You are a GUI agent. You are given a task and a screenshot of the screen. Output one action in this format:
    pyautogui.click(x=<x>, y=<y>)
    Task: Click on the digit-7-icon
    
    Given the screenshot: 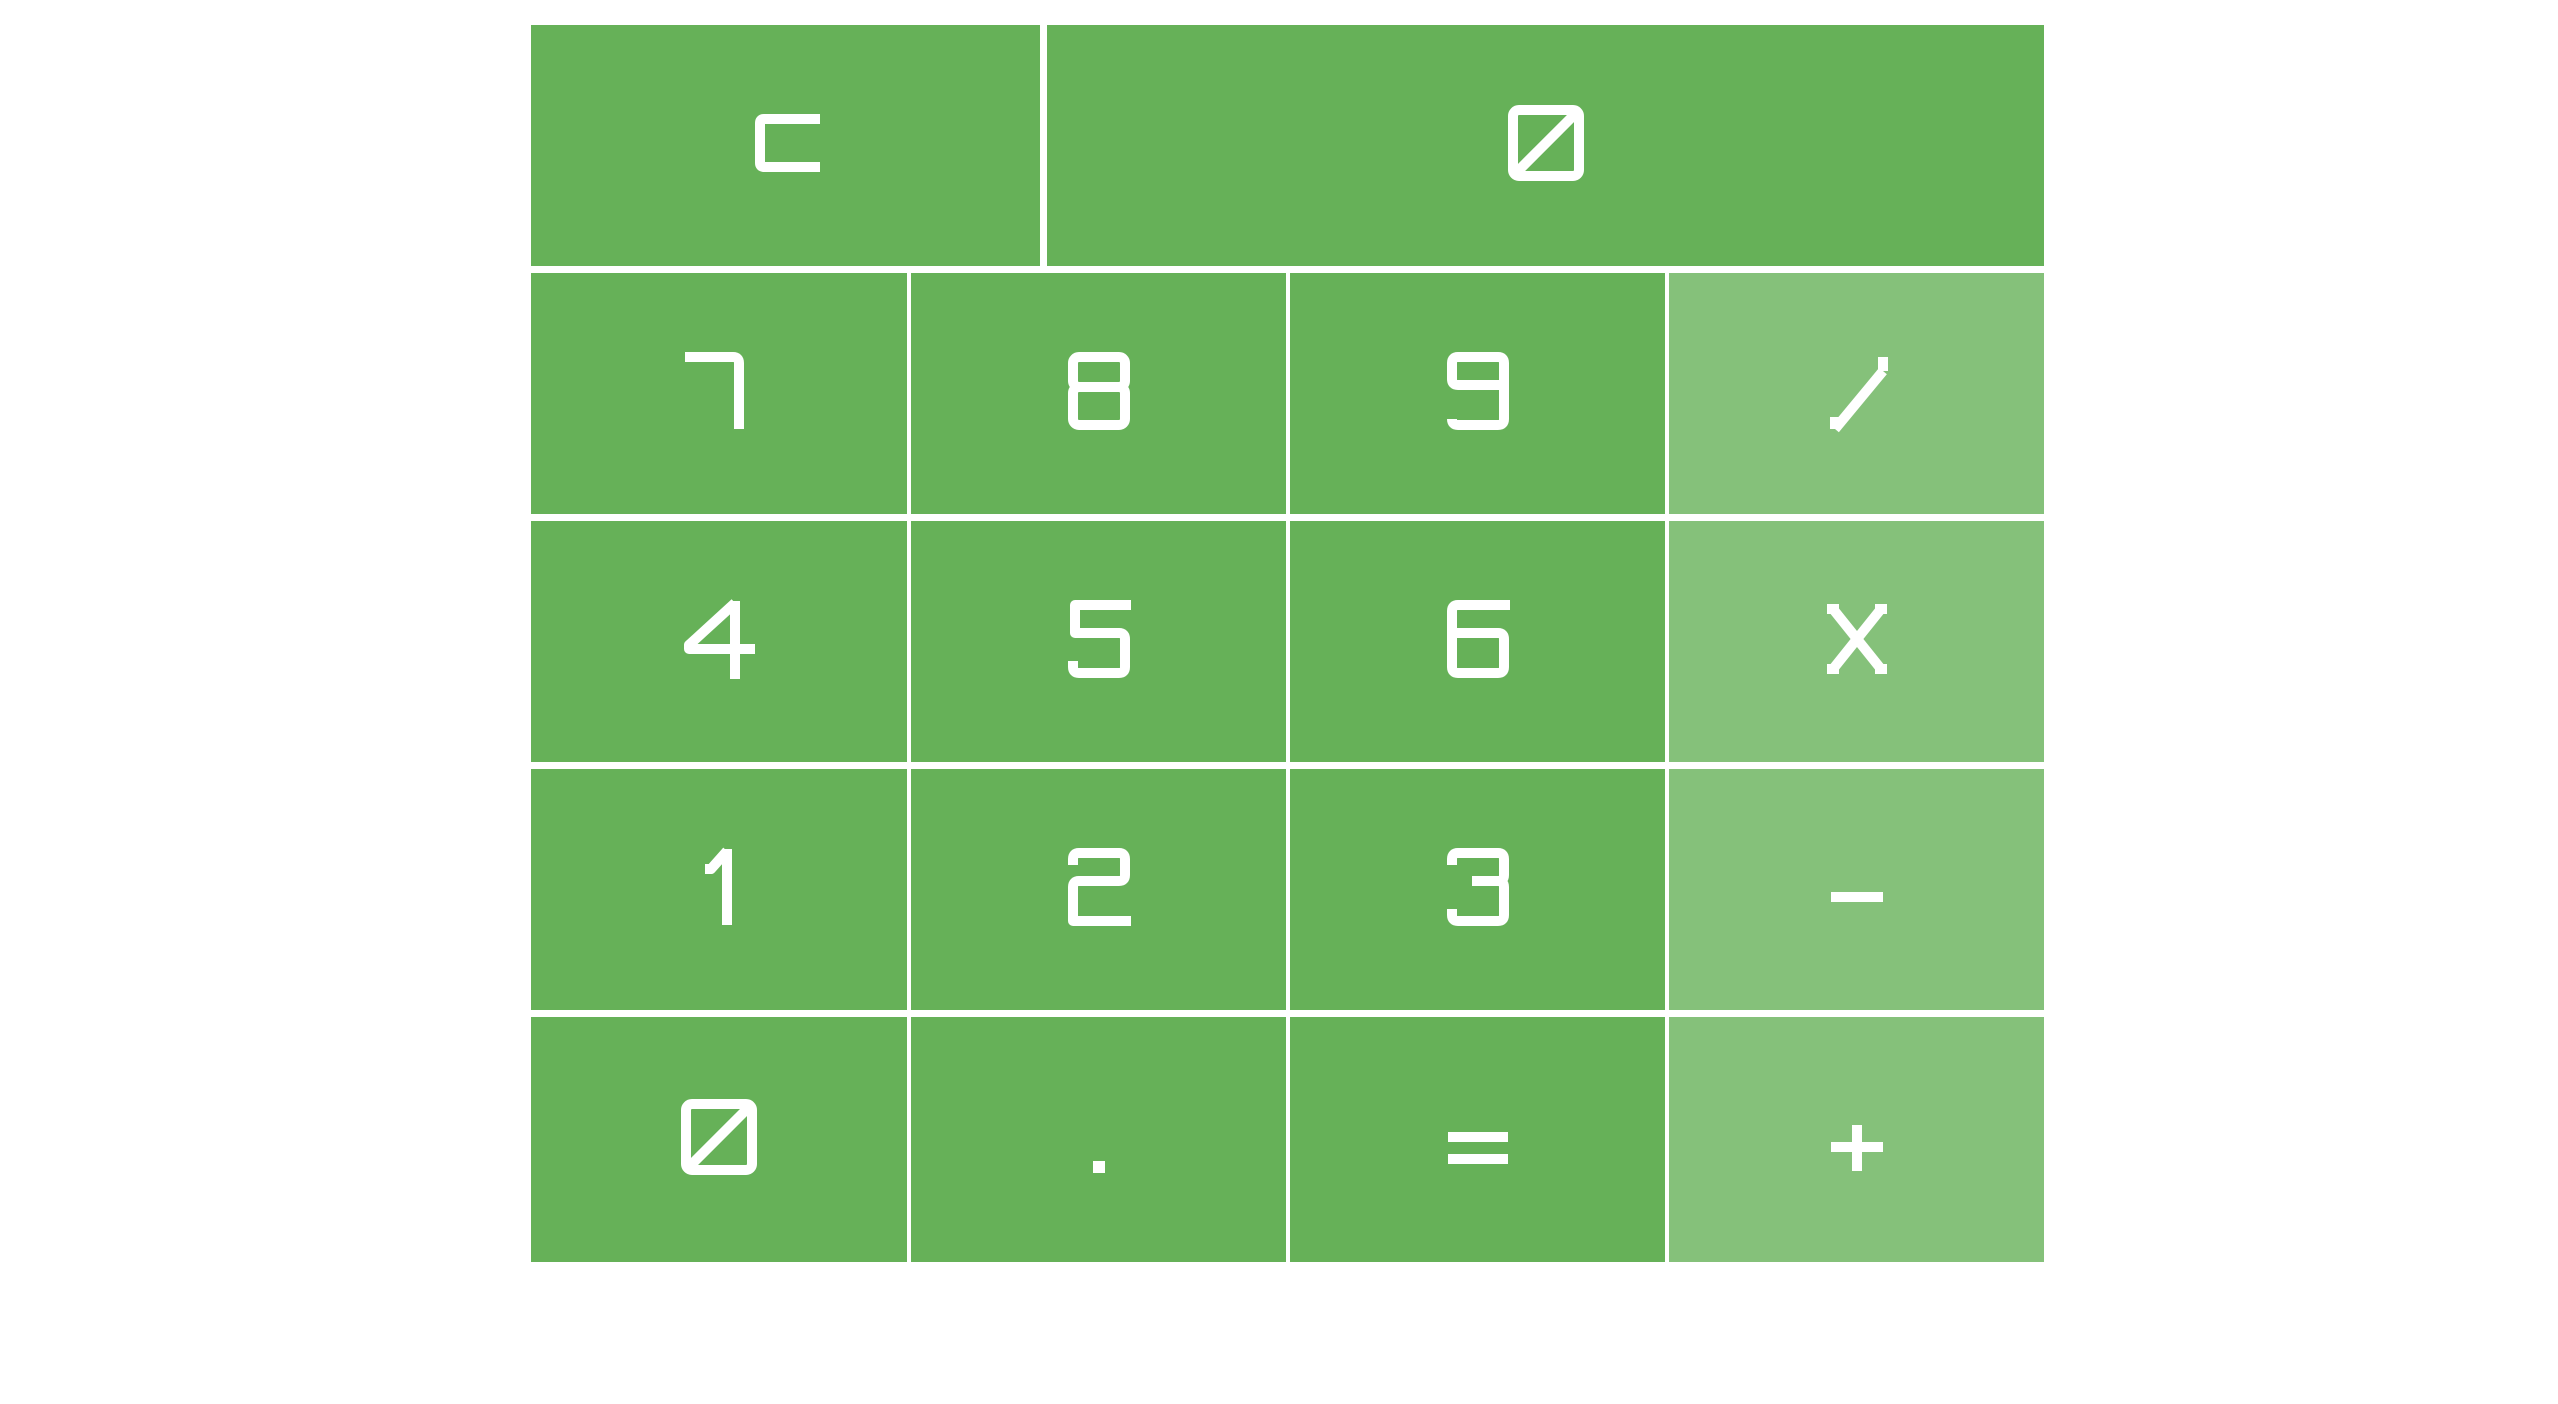 What is the action you would take?
    pyautogui.click(x=719, y=393)
    